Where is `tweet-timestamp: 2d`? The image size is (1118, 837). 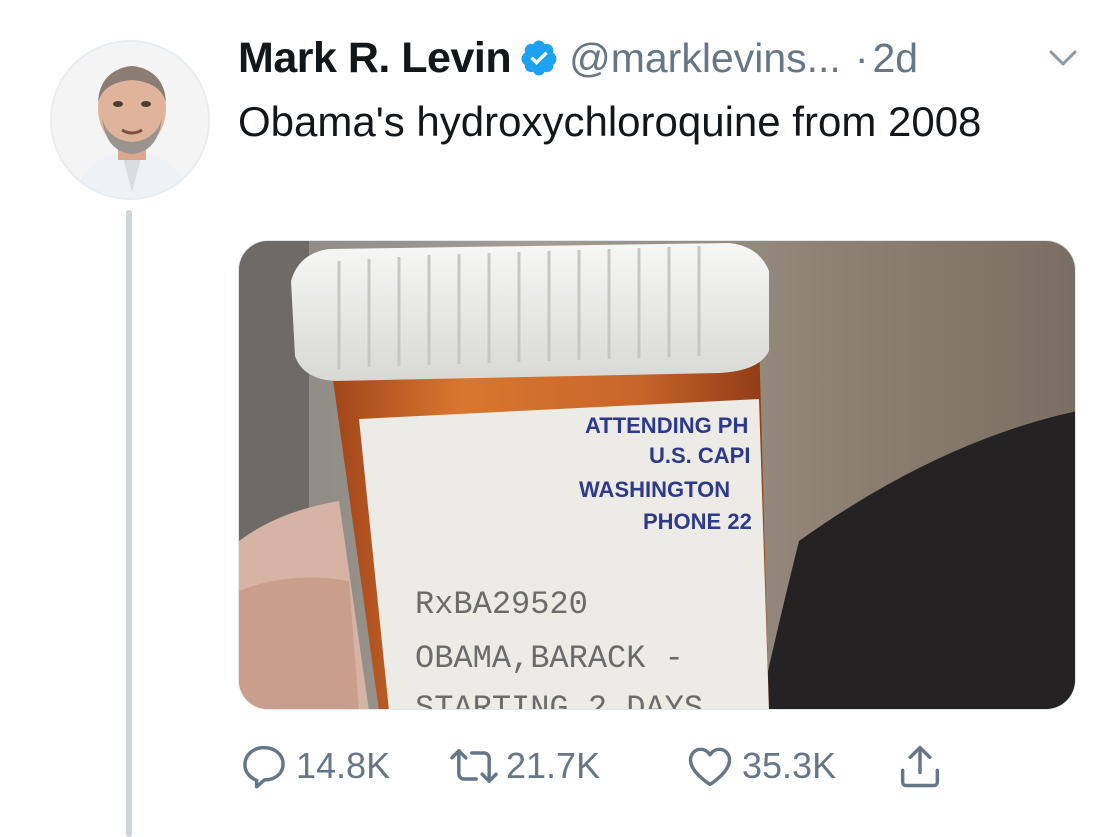 tweet-timestamp: 2d is located at coordinates (895, 58).